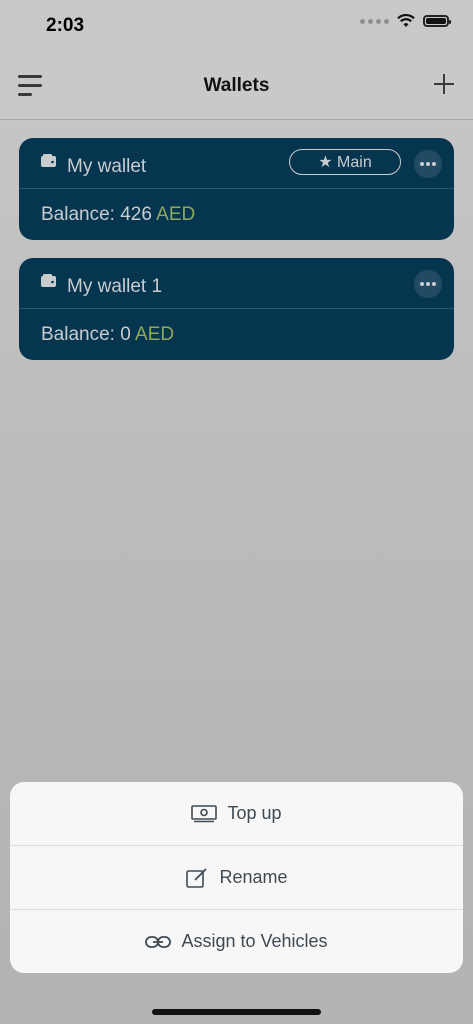 This screenshot has height=1024, width=473. I want to click on edit-icon, so click(197, 877).